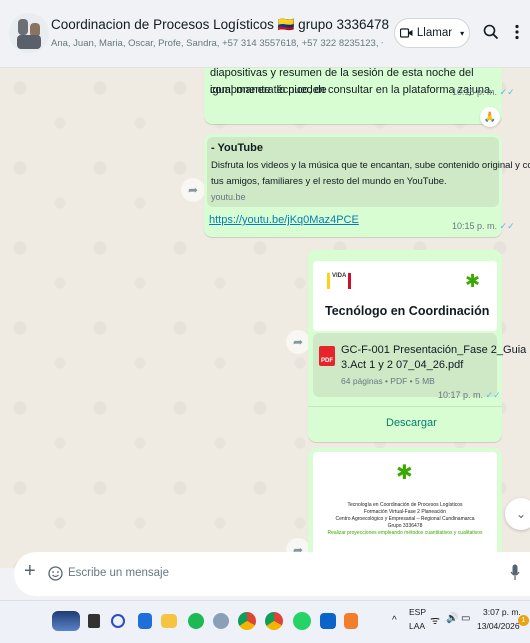 This screenshot has width=530, height=643. I want to click on weather-widget-icon, so click(66, 621).